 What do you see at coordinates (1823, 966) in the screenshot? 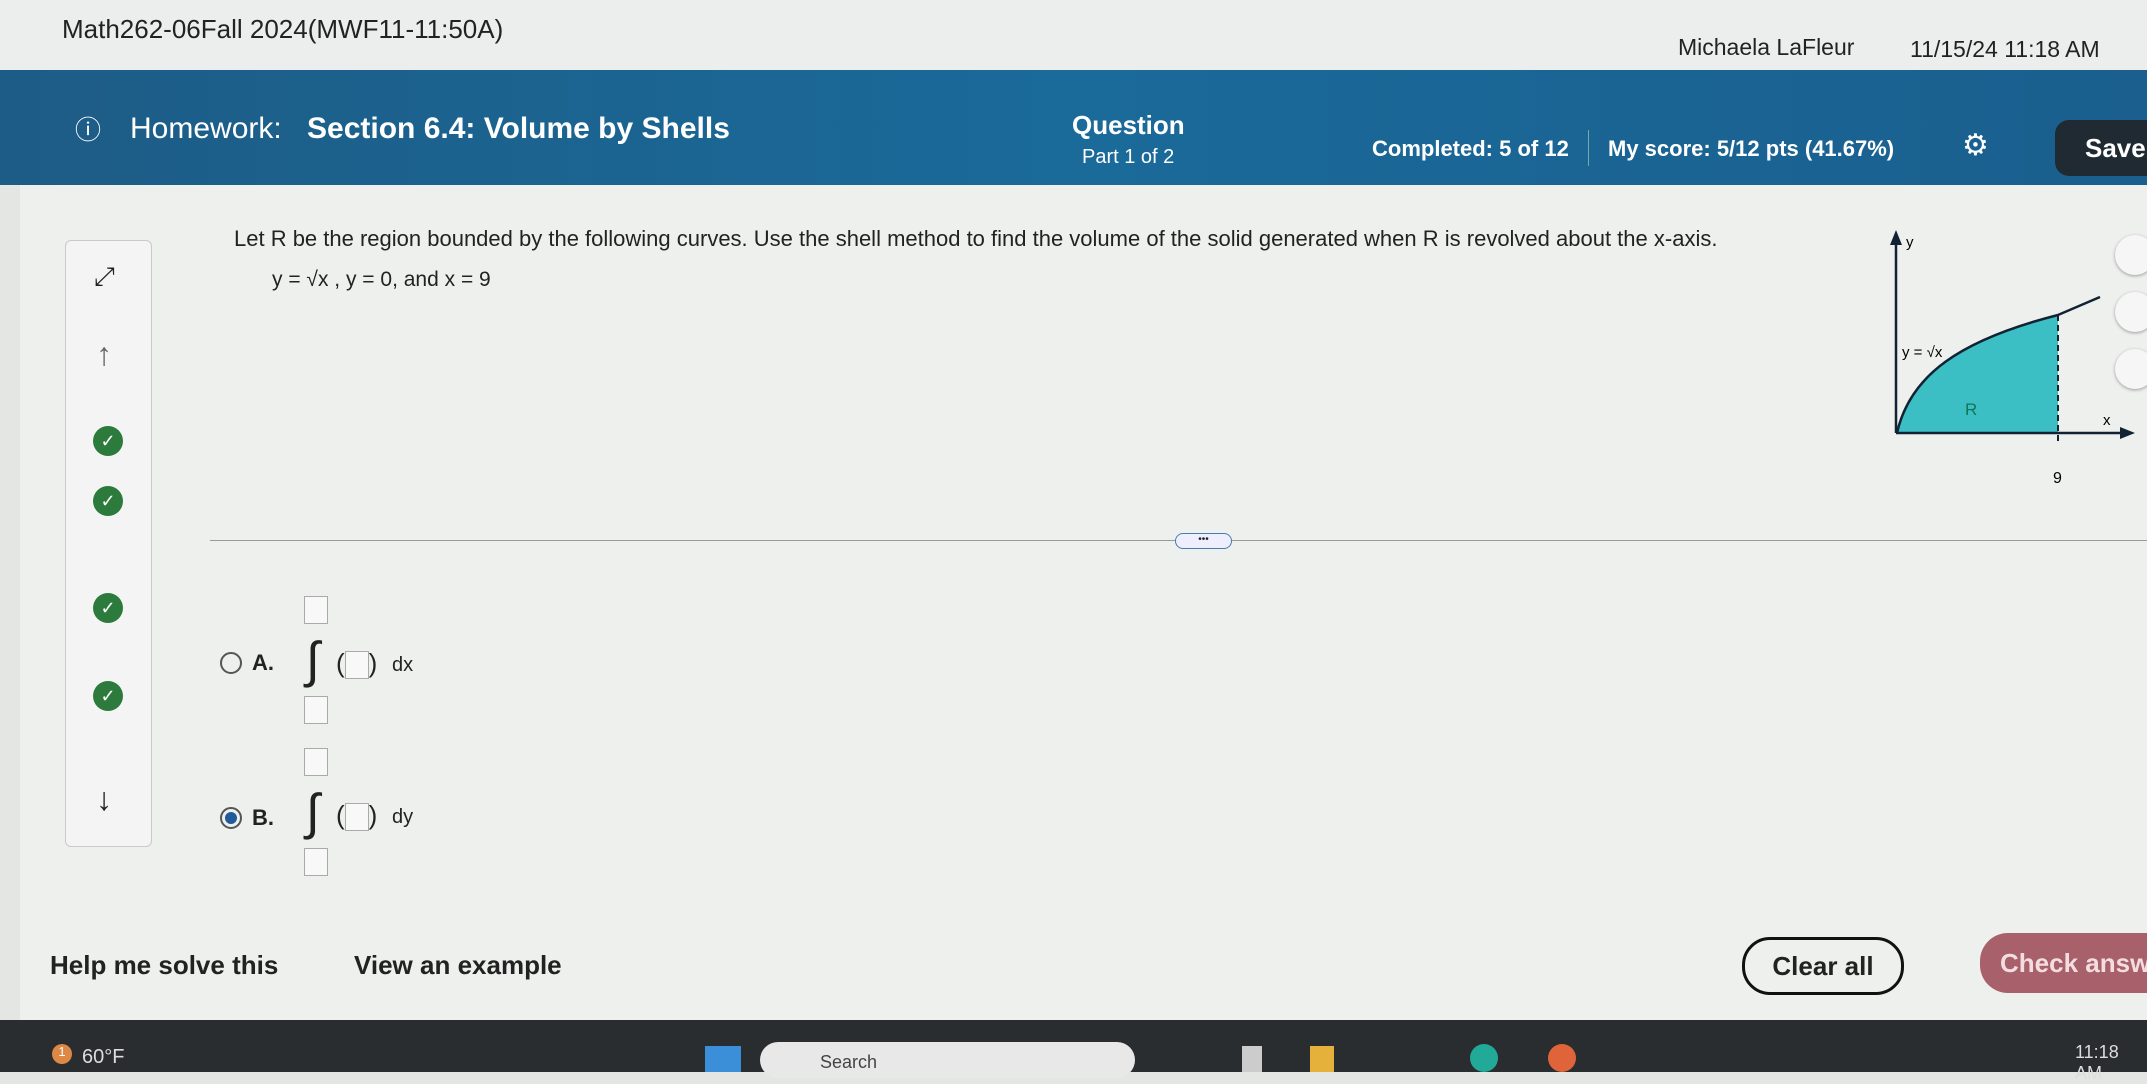
I see `clear-all-button: Clear all` at bounding box center [1823, 966].